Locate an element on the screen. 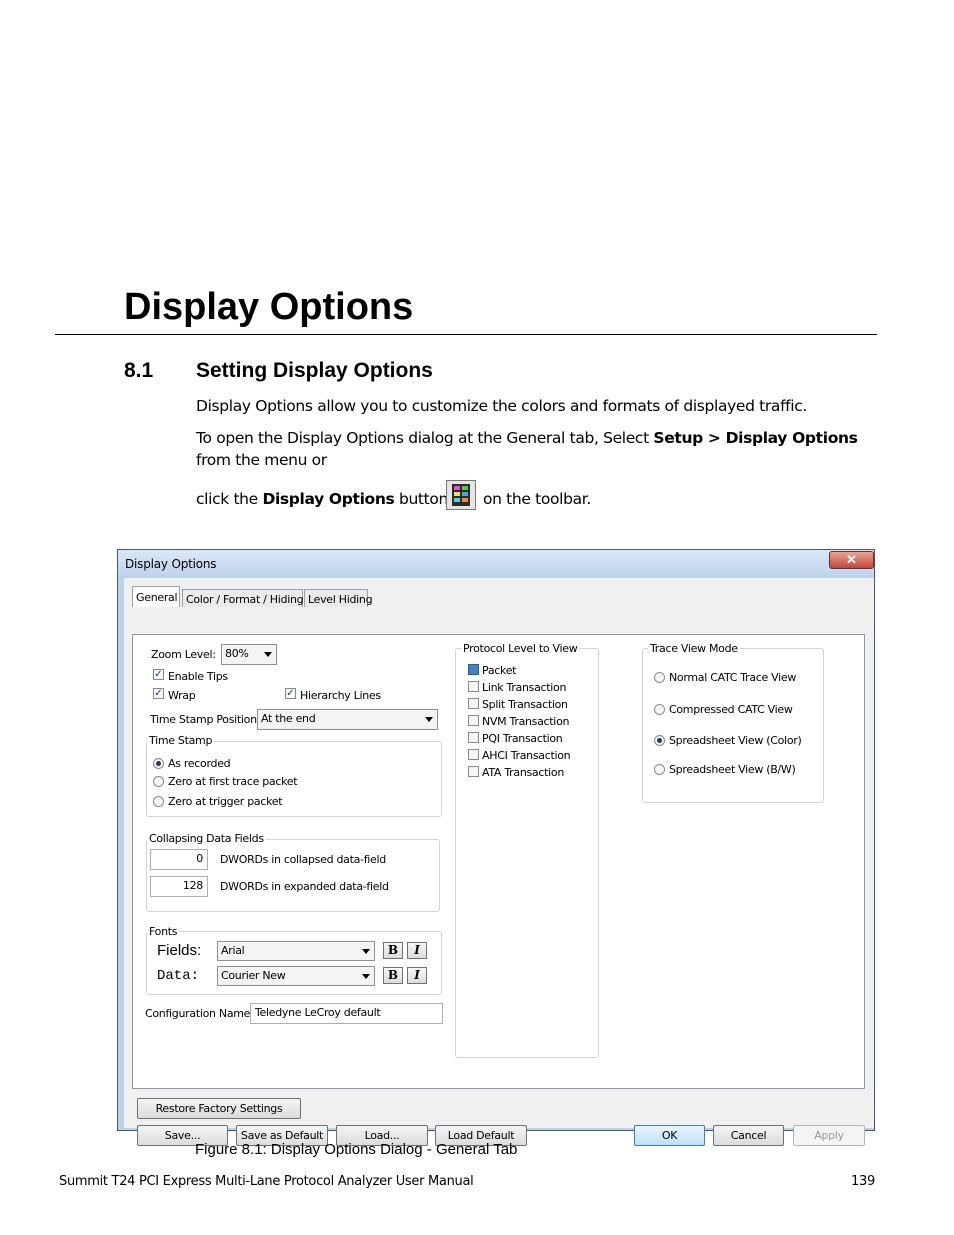 The width and height of the screenshot is (954, 1235). fields-italic-button: I is located at coordinates (417, 950).